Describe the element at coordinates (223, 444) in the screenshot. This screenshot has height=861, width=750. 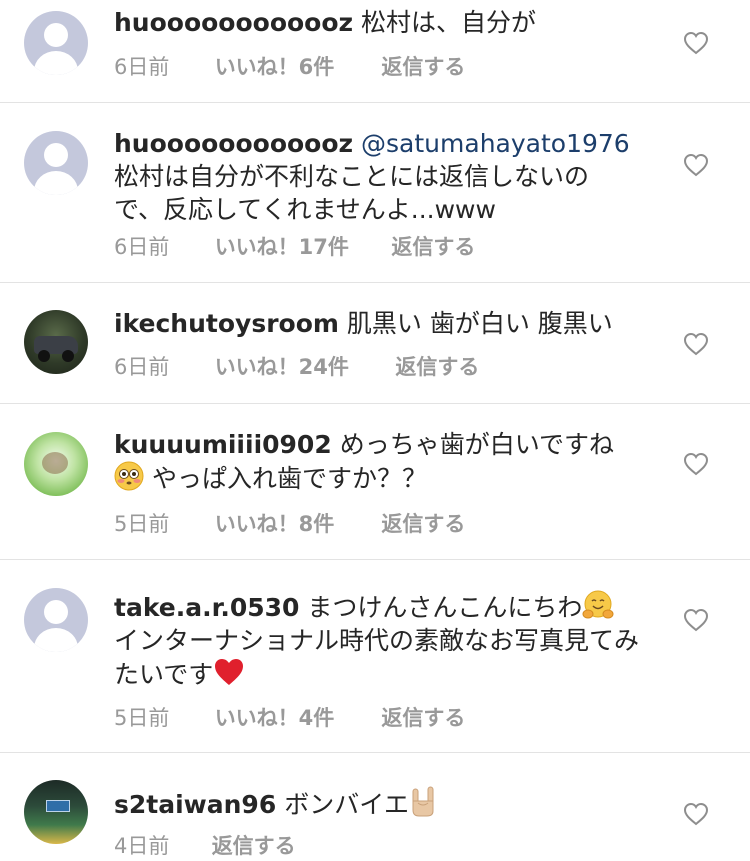
I see `comment-username: kuuuumiiii0902` at that location.